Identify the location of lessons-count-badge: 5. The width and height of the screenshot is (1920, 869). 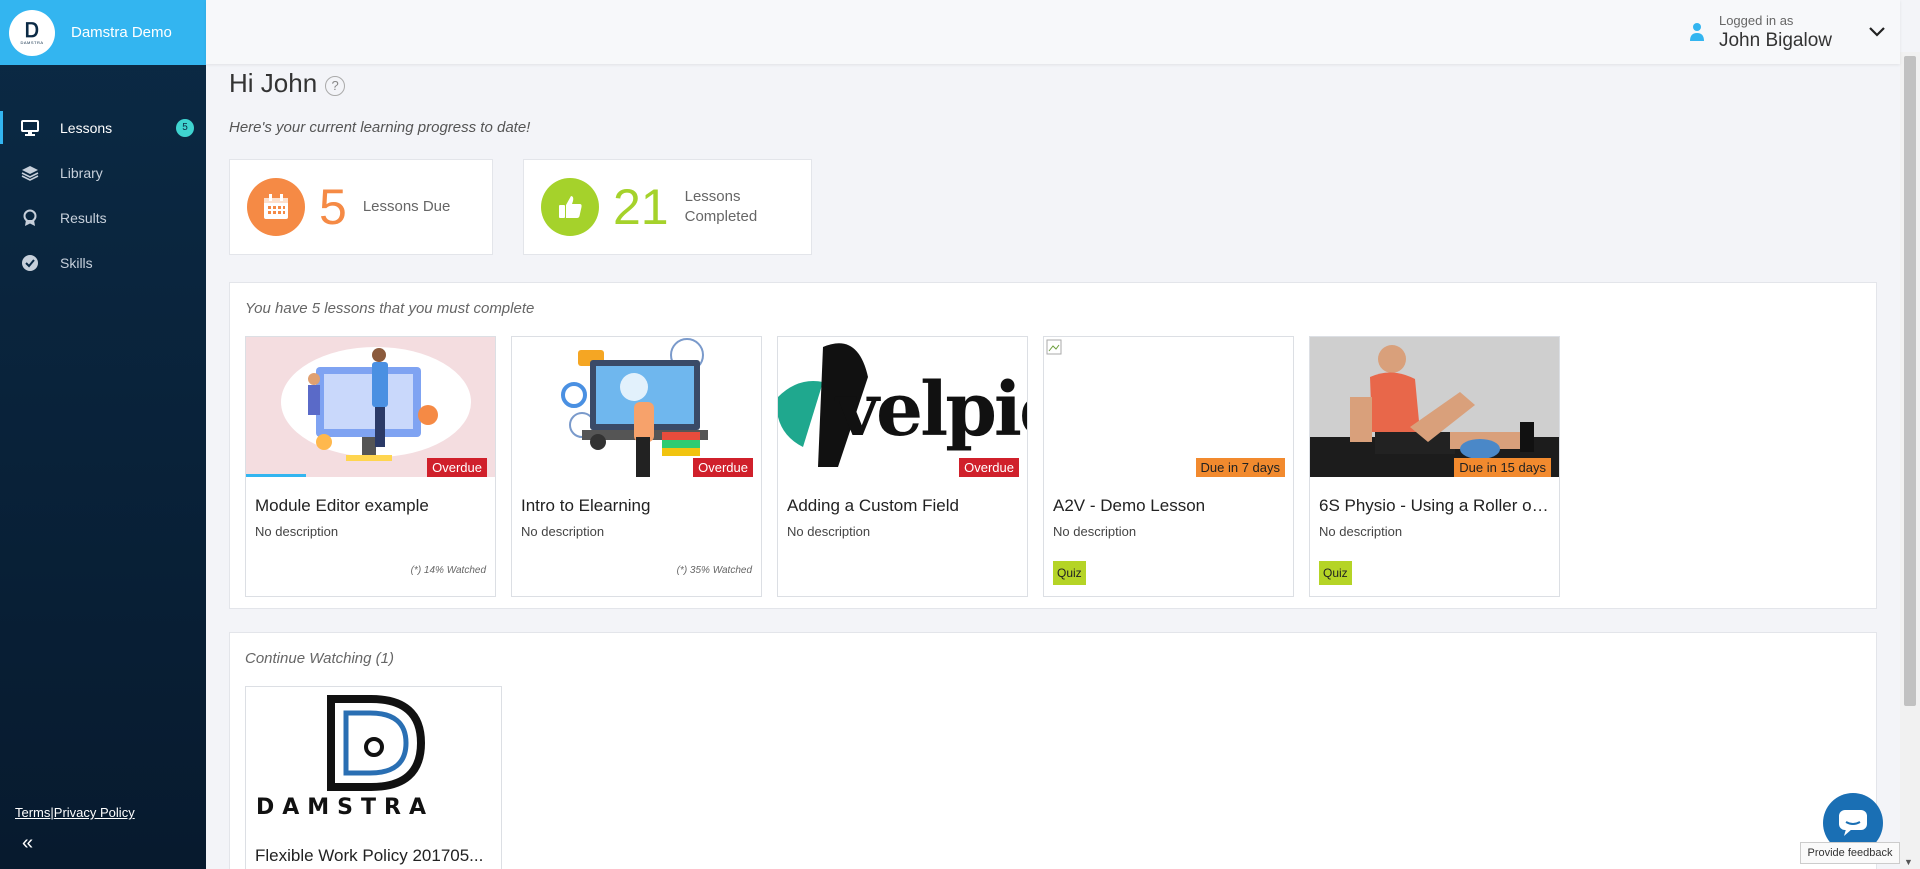
(185, 127).